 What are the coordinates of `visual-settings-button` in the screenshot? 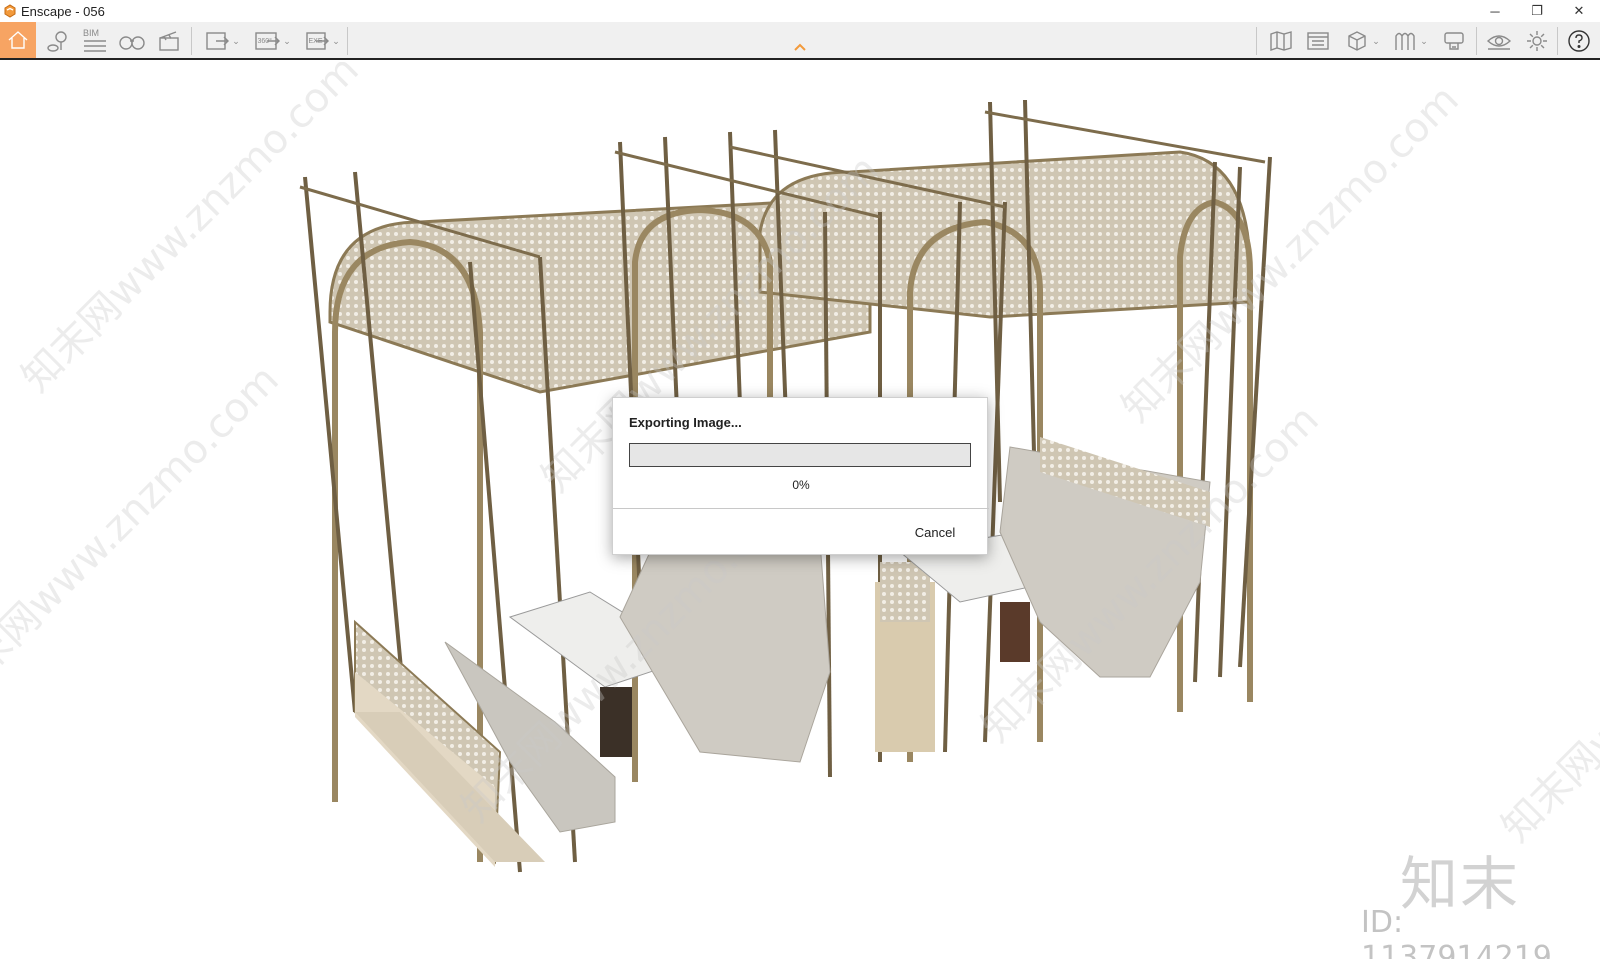 It's located at (1499, 41).